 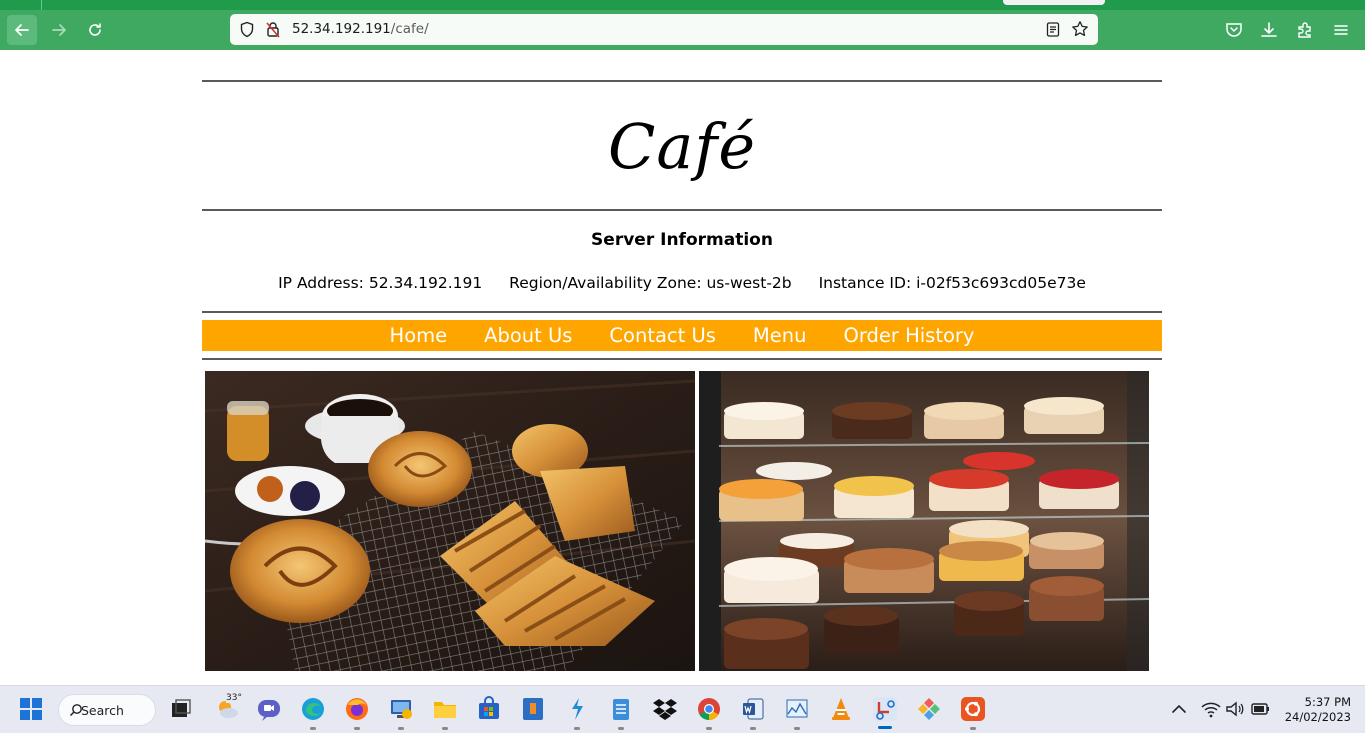 I want to click on search-label: Search, so click(x=102, y=710).